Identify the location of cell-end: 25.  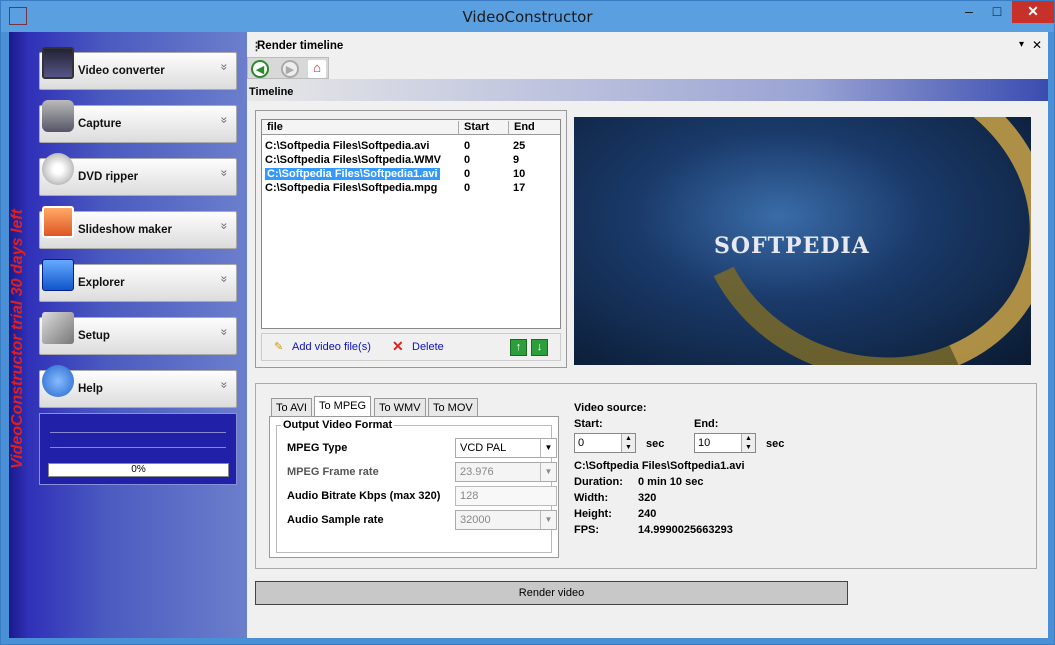
(519, 146).